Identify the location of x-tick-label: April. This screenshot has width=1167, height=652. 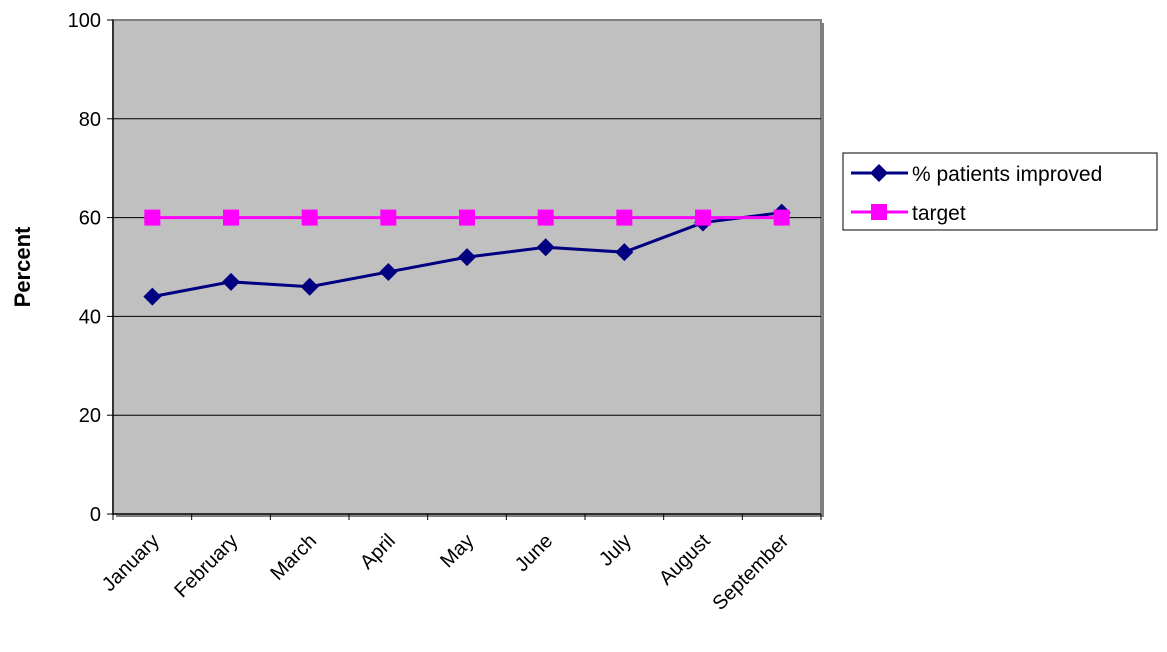
(378, 552).